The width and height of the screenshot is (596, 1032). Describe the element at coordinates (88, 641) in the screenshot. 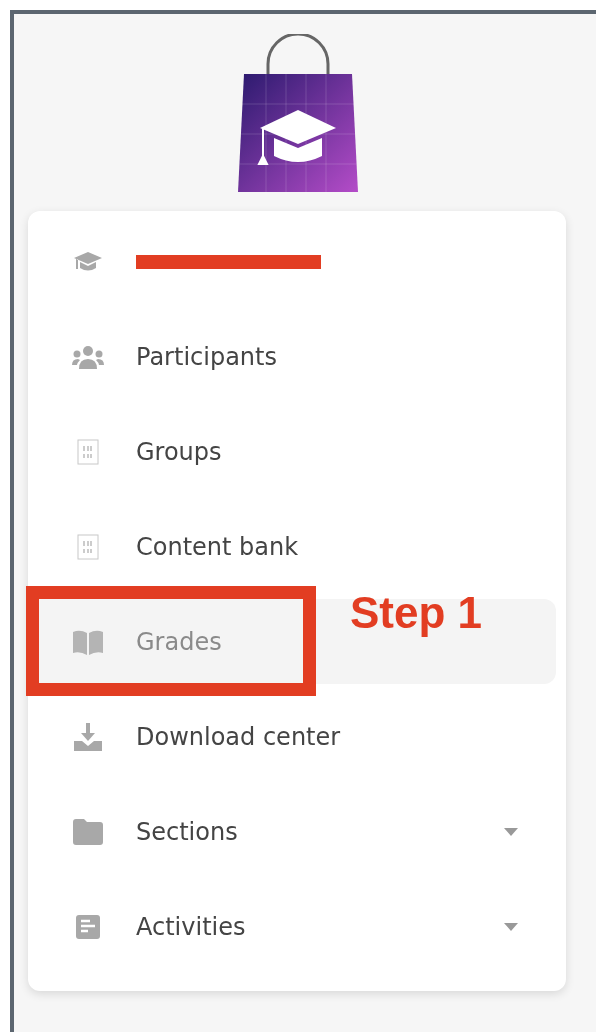

I see `book-icon` at that location.